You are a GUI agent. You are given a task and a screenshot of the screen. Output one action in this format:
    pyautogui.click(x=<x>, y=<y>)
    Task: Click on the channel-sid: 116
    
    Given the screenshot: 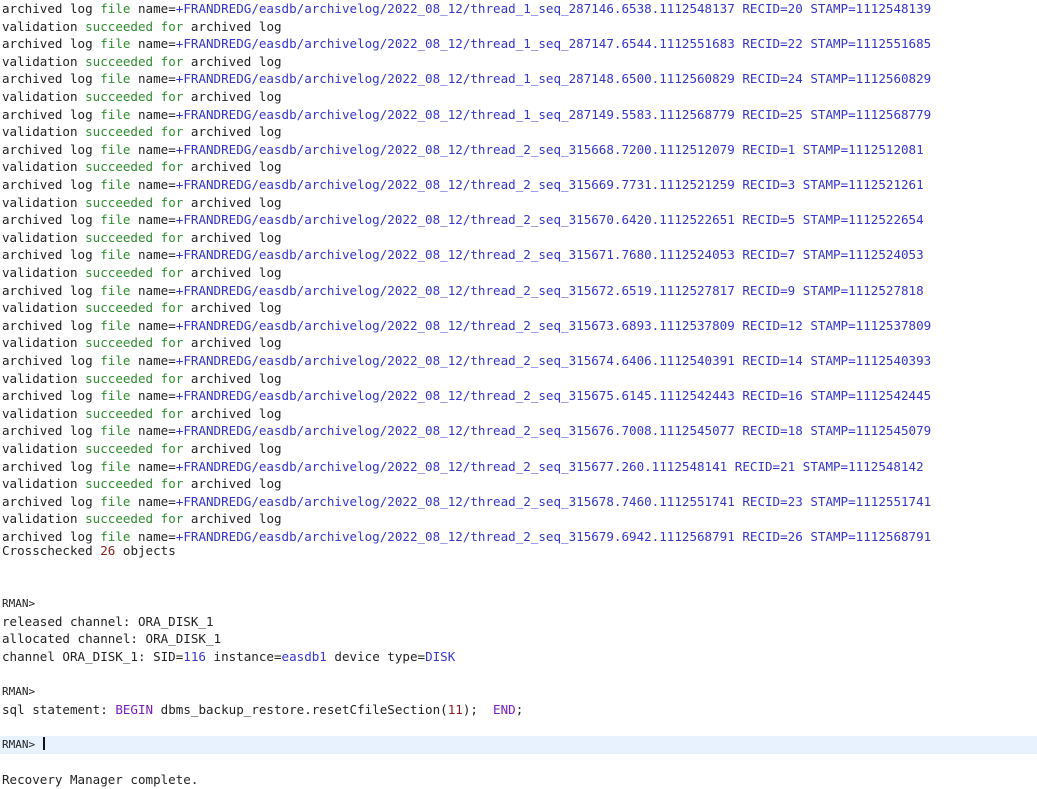 What is the action you would take?
    pyautogui.click(x=194, y=656)
    